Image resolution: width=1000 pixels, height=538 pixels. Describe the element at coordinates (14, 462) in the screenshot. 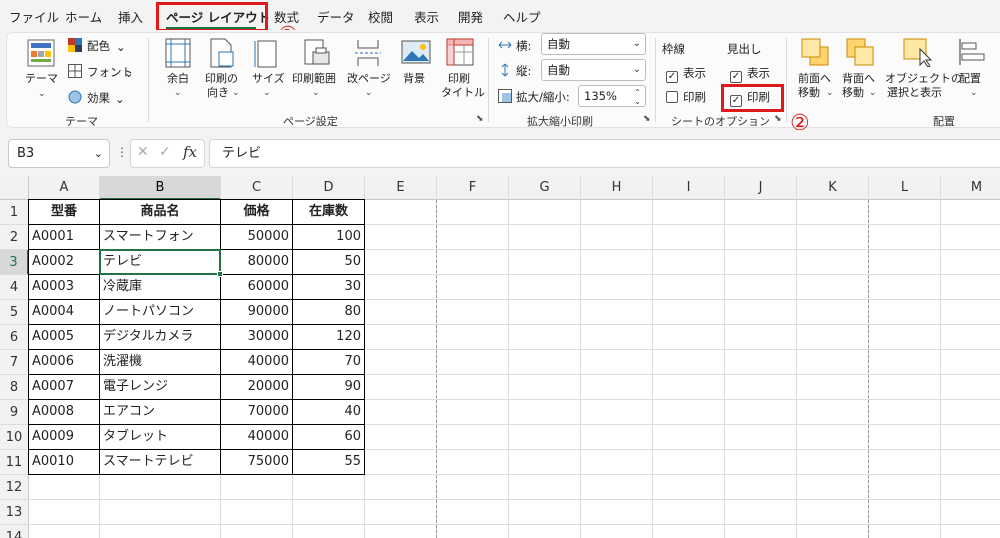

I see `row-header-11: 11` at that location.